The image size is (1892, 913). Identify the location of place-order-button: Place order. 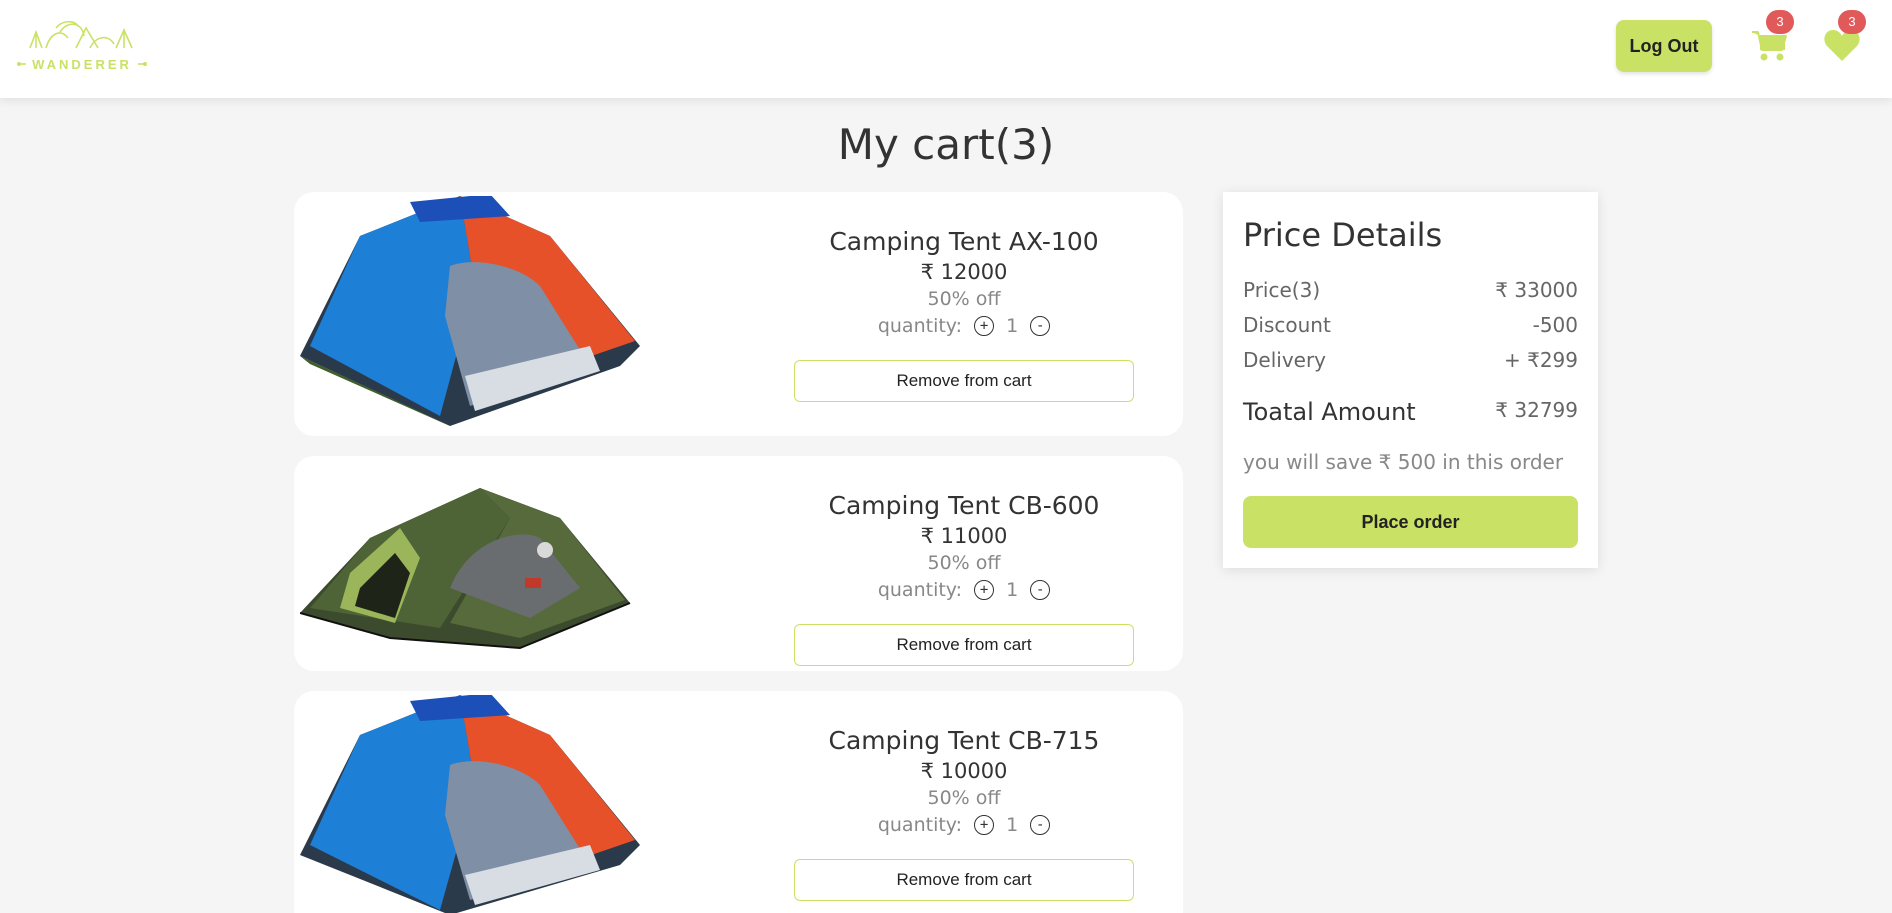
(1410, 522).